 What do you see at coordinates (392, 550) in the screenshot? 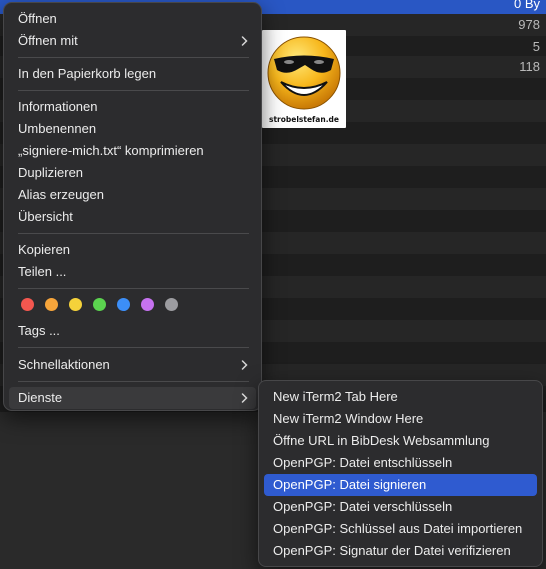
I see `service-label: OpenPGP: Signatur der Datei verifizieren` at bounding box center [392, 550].